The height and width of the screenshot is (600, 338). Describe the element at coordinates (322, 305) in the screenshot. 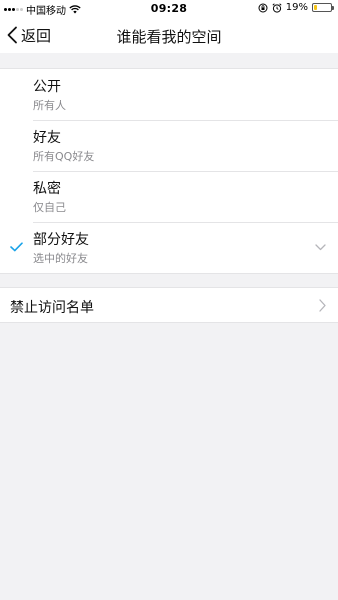

I see `chevron-right-icon` at that location.